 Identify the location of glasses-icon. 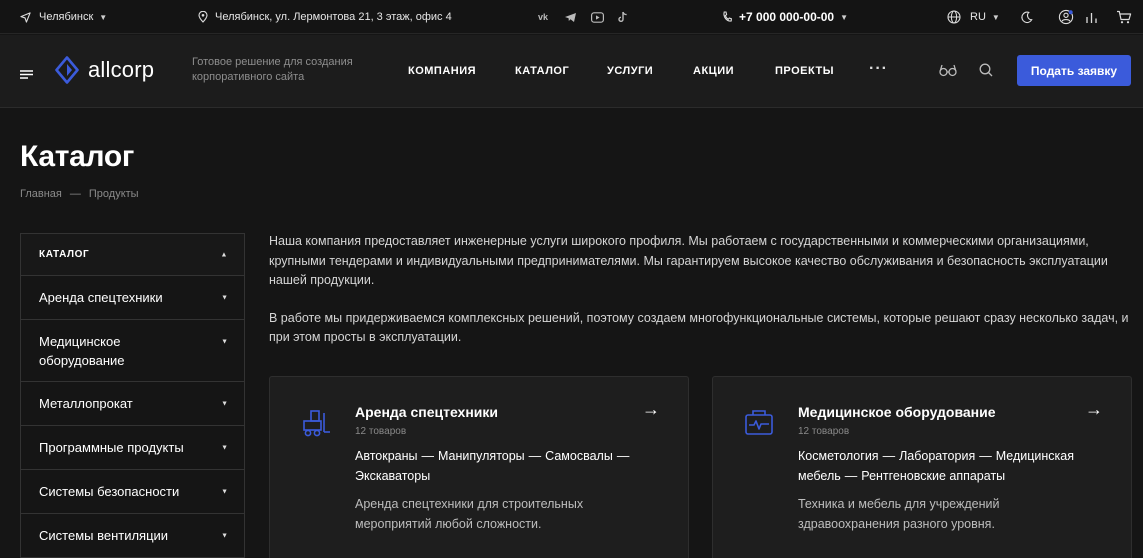
(948, 70).